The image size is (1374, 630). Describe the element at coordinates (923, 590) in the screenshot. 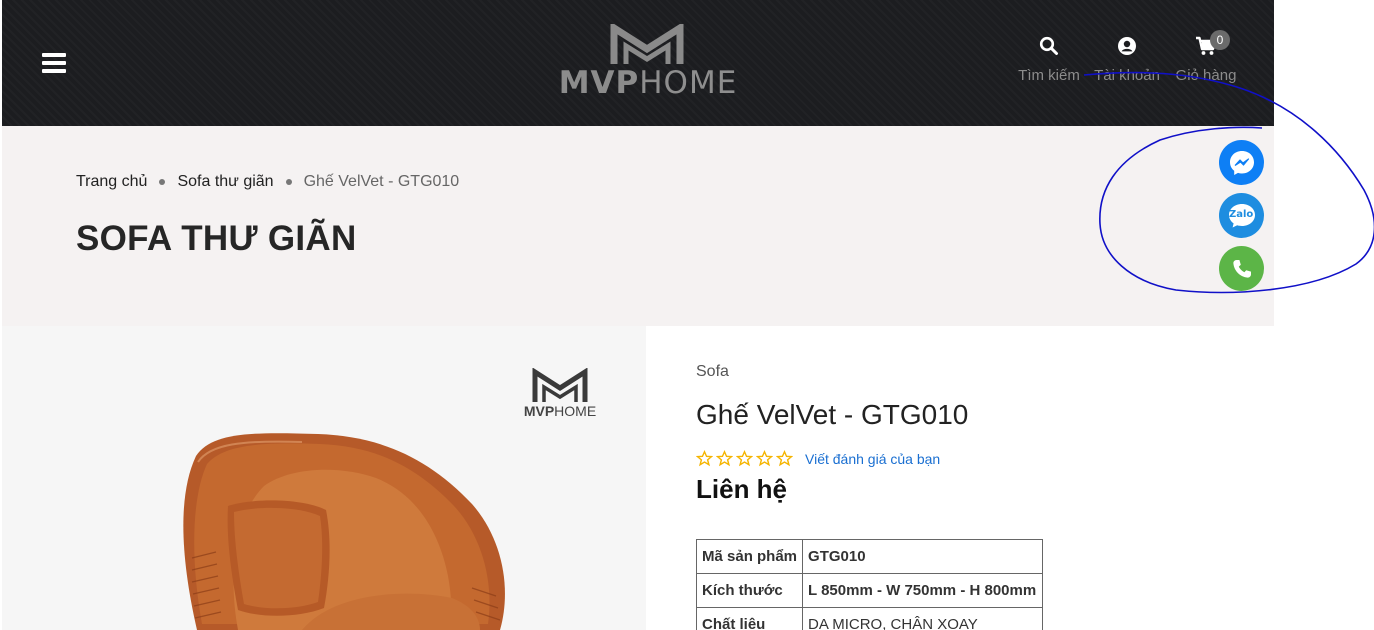

I see `spec-value: L 850mm - W 750mm - H 800mm` at that location.